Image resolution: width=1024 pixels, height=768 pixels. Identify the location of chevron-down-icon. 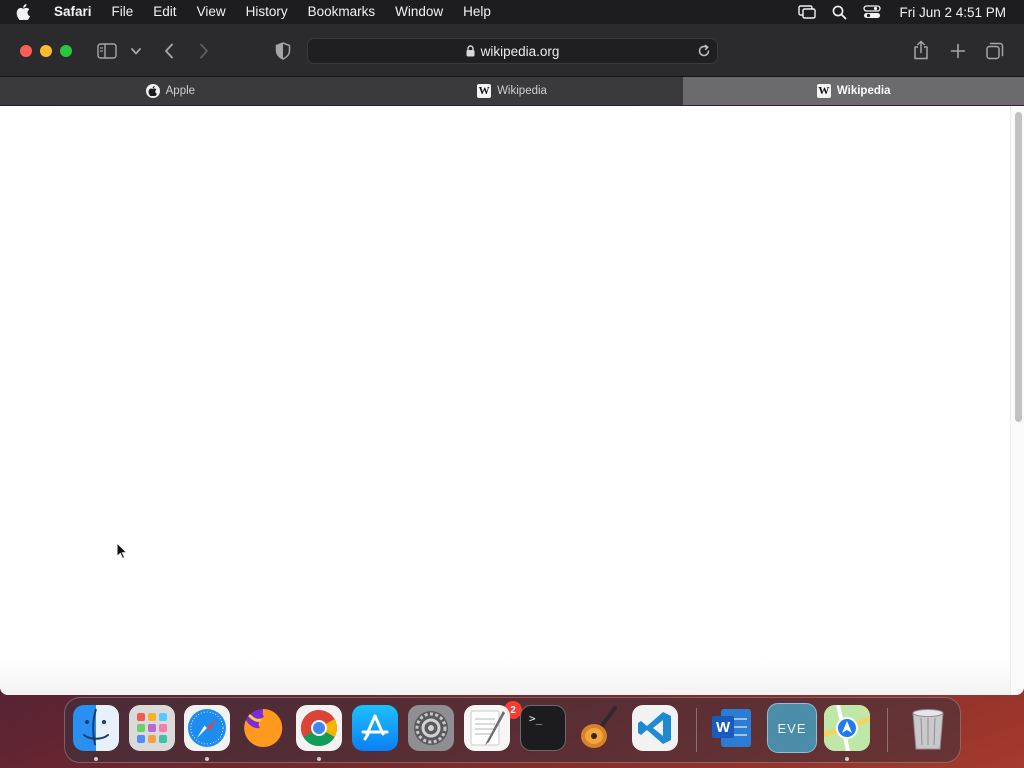
(136, 51).